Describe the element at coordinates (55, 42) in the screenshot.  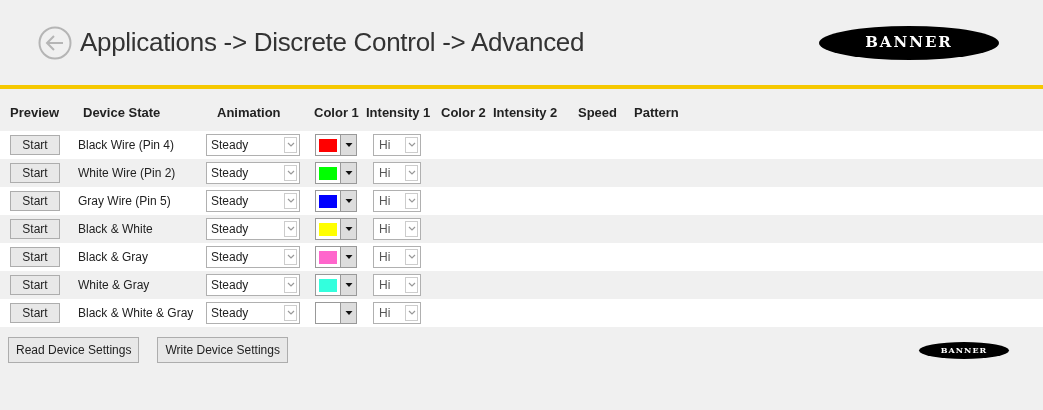
I see `back-icon` at that location.